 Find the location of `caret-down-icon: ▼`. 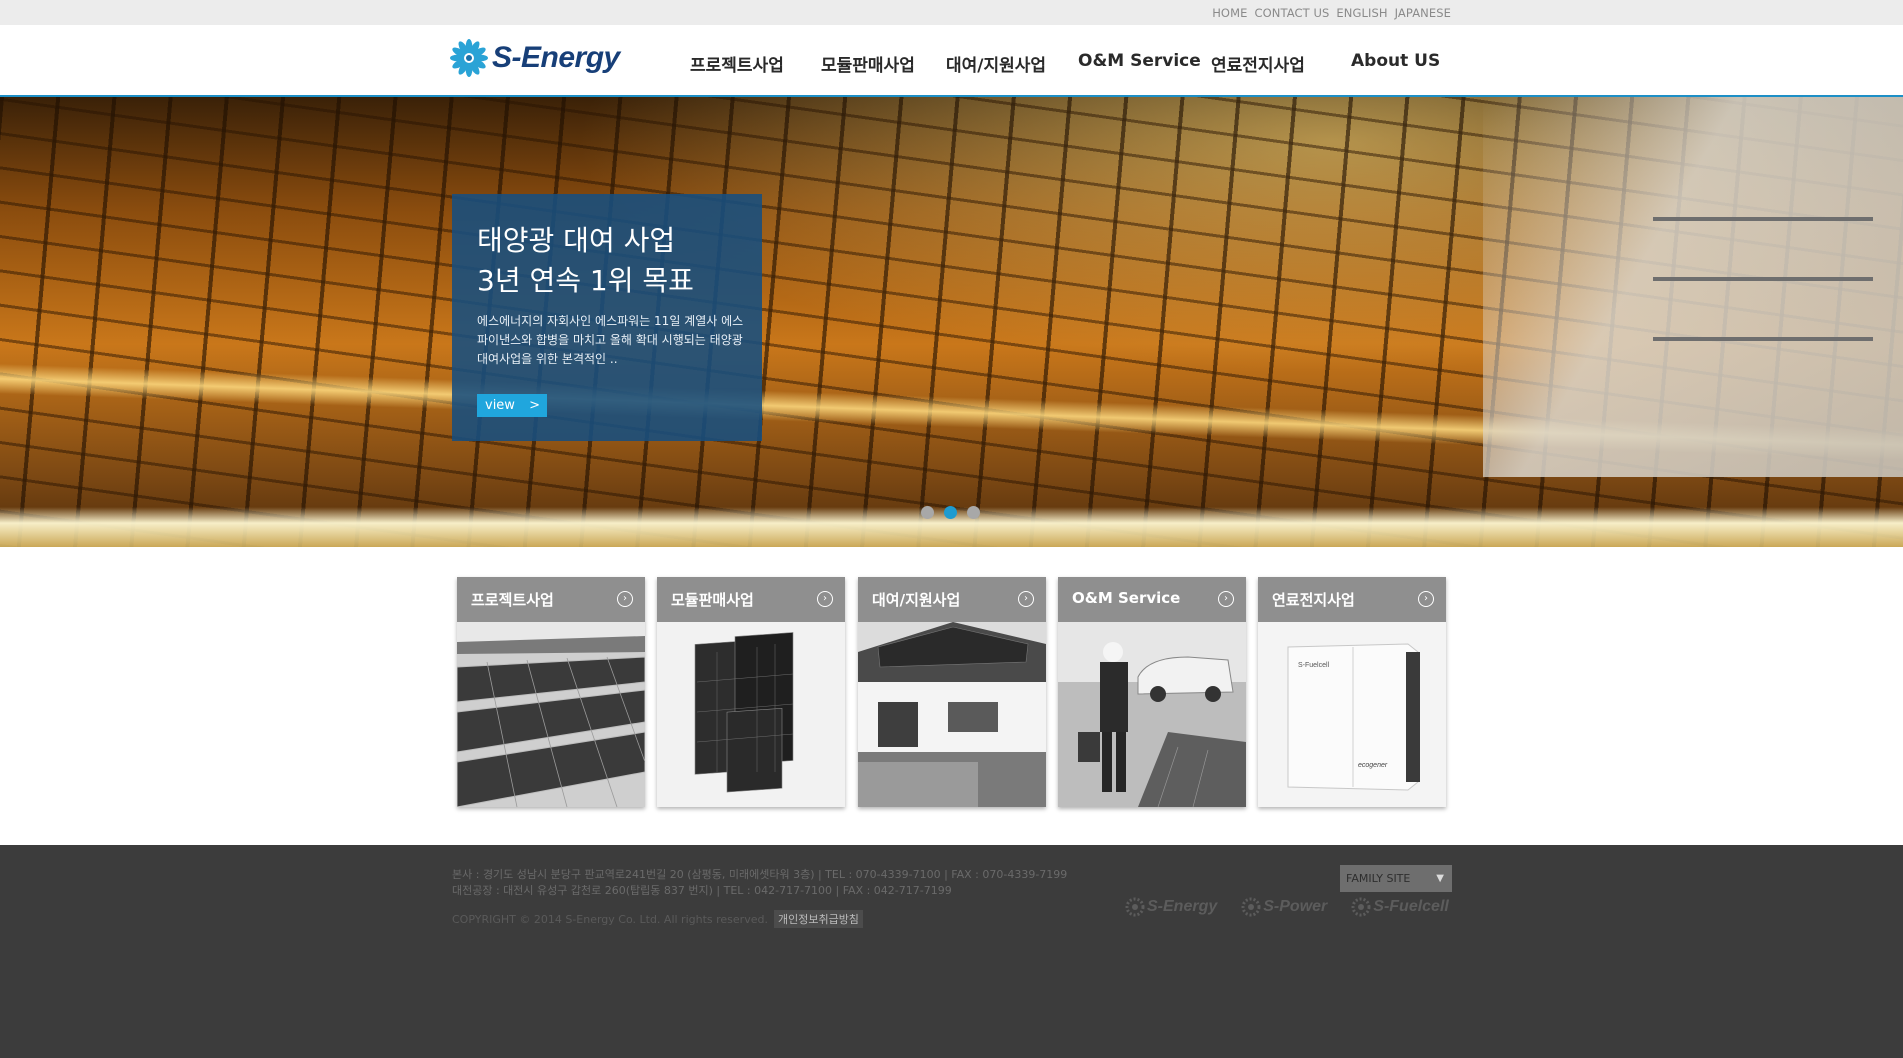

caret-down-icon: ▼ is located at coordinates (1440, 878).